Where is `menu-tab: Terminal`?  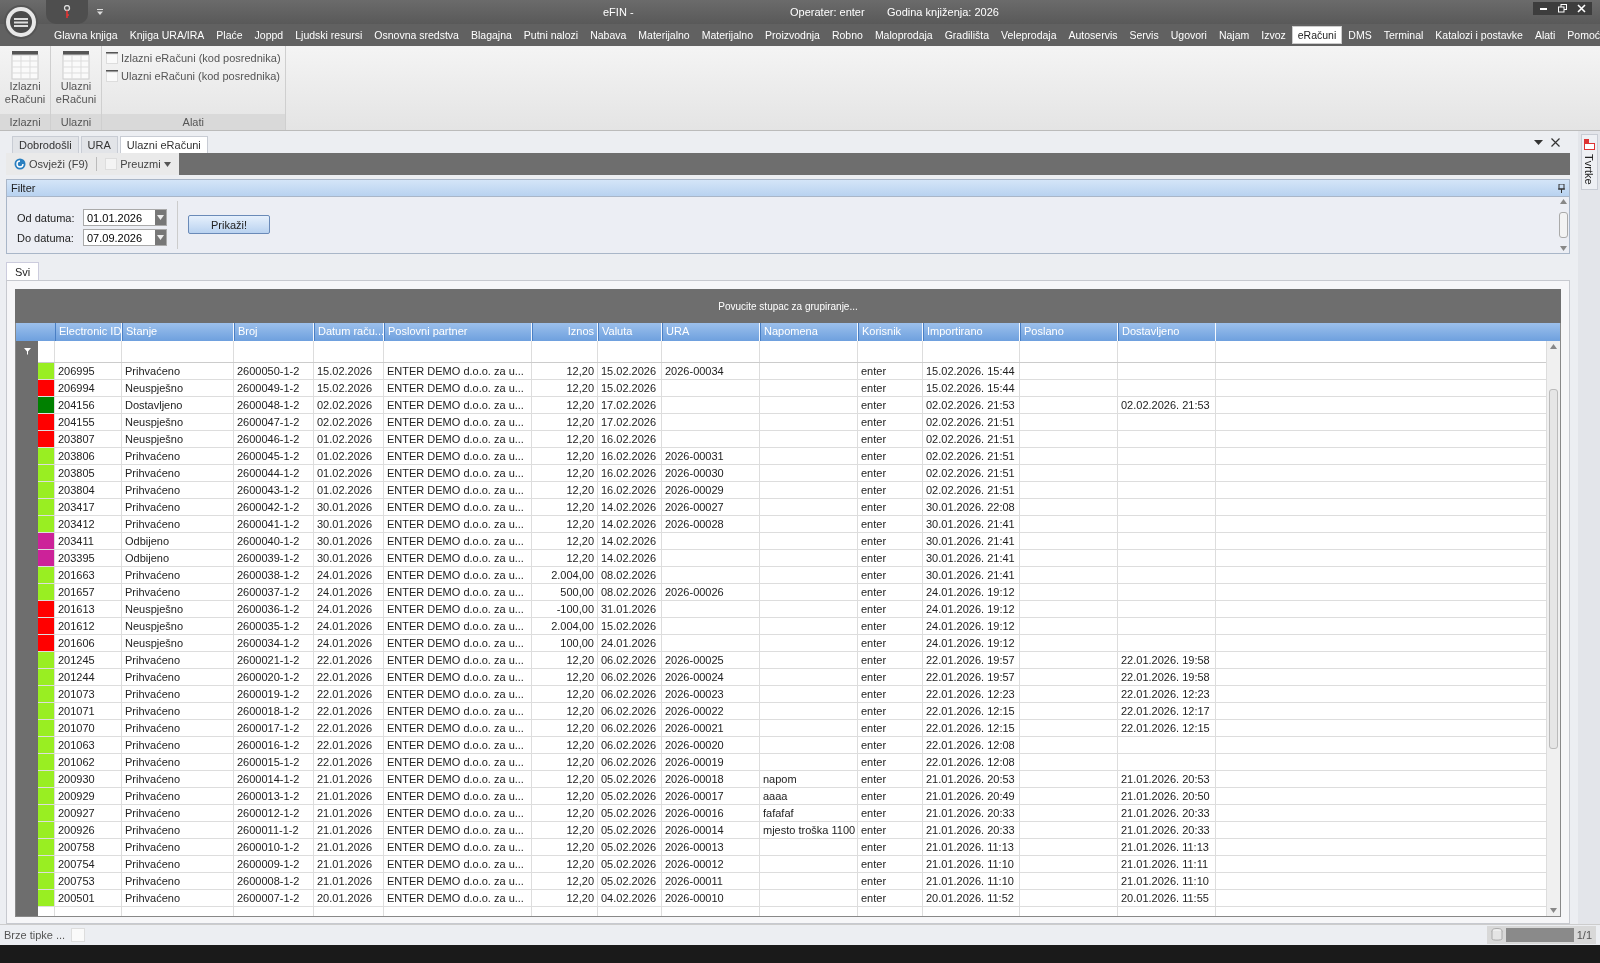
menu-tab: Terminal is located at coordinates (1403, 35).